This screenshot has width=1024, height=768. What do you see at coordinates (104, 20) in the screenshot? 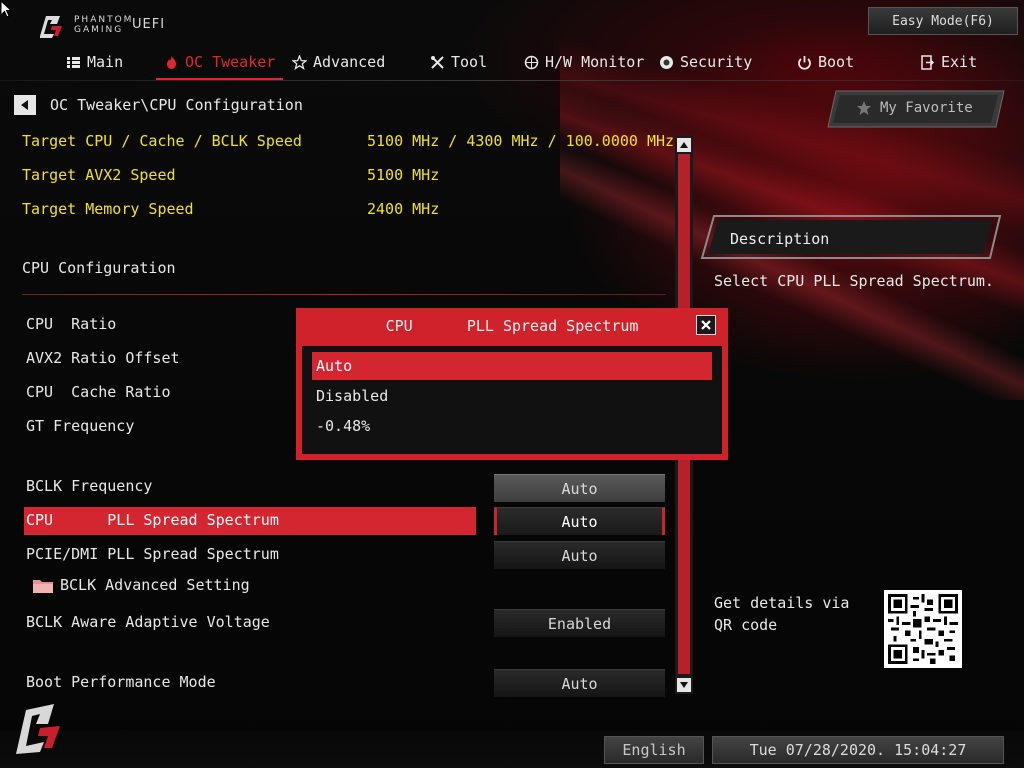
I see `brand-line1: PHANTOM` at bounding box center [104, 20].